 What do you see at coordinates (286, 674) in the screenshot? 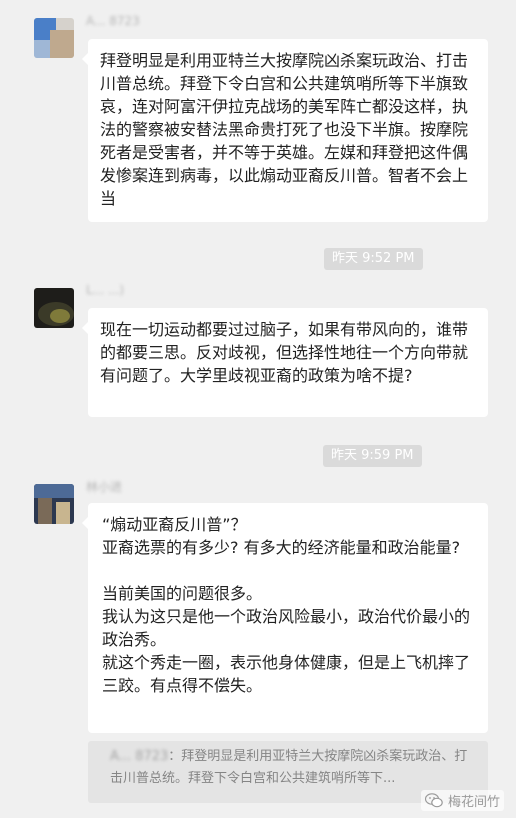
I see `message-line: 就这个秀走一圈，表示他身体健康，但是上飞机摔了三跤。有点得不偿失。` at bounding box center [286, 674].